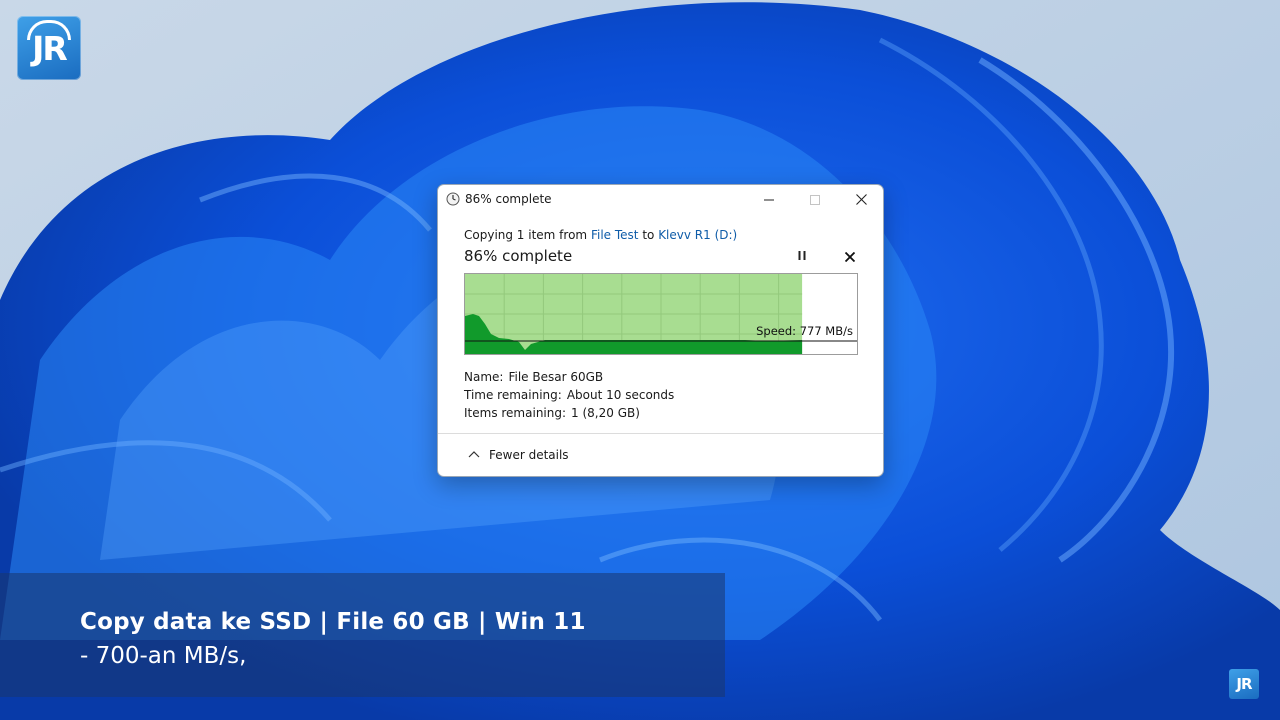 This screenshot has width=1280, height=720. I want to click on logo-text: JR, so click(50, 48).